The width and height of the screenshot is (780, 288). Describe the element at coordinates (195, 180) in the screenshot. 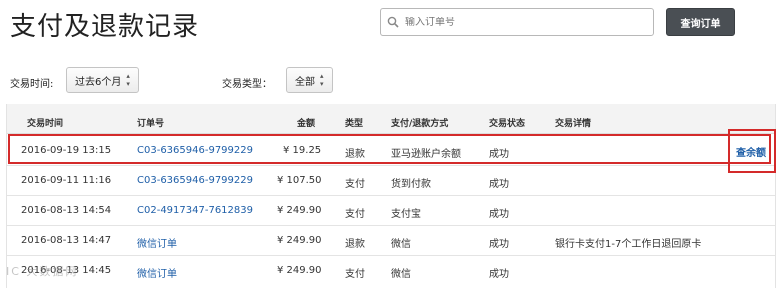

I see `row-order-link: C03-6365946-9799229` at that location.